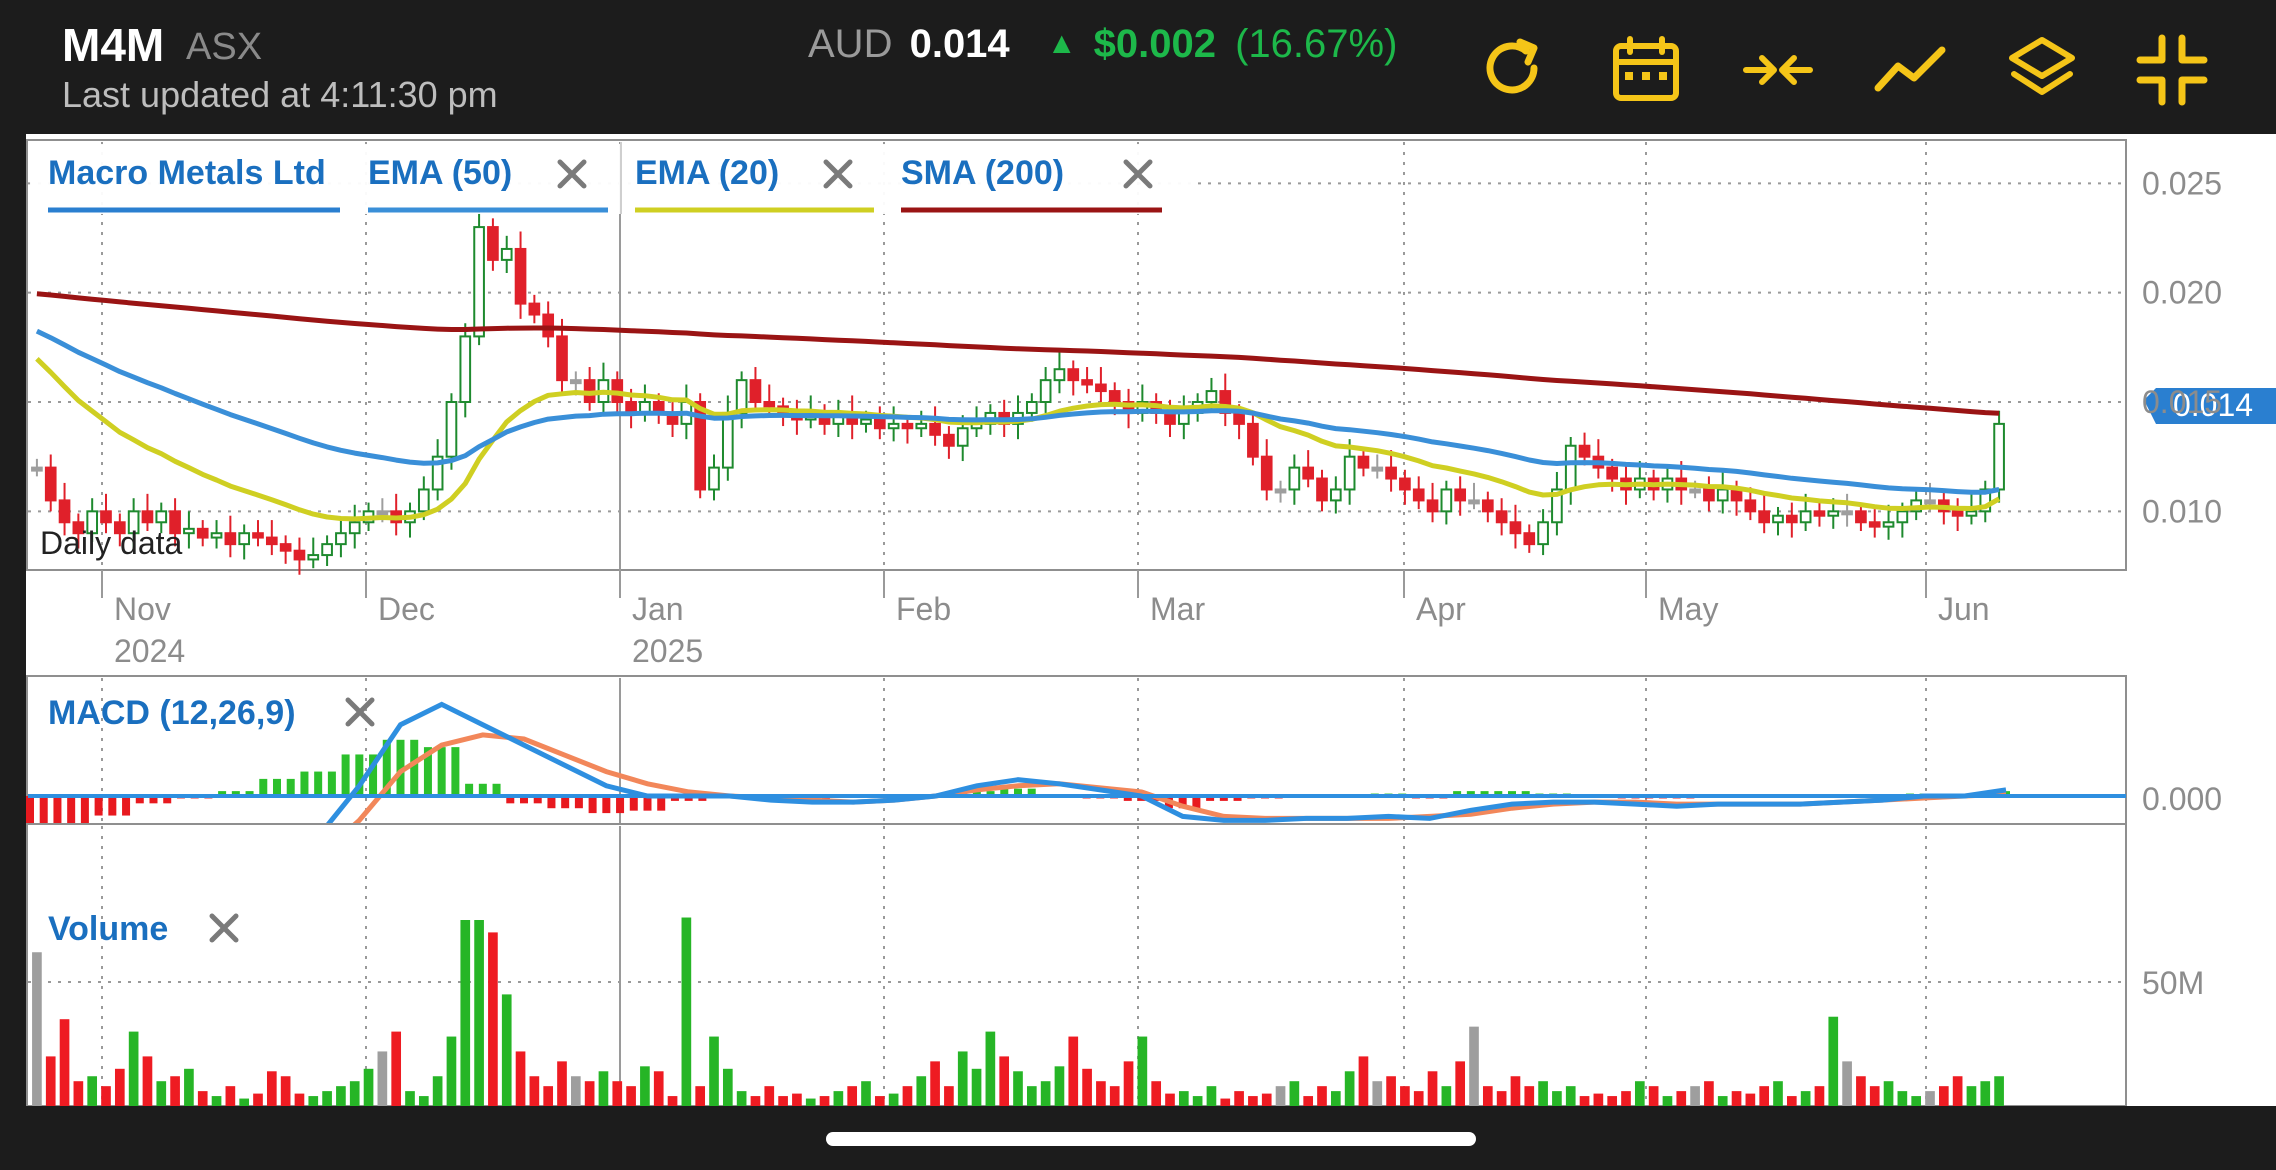  What do you see at coordinates (1778, 70) in the screenshot?
I see `compress-icon` at bounding box center [1778, 70].